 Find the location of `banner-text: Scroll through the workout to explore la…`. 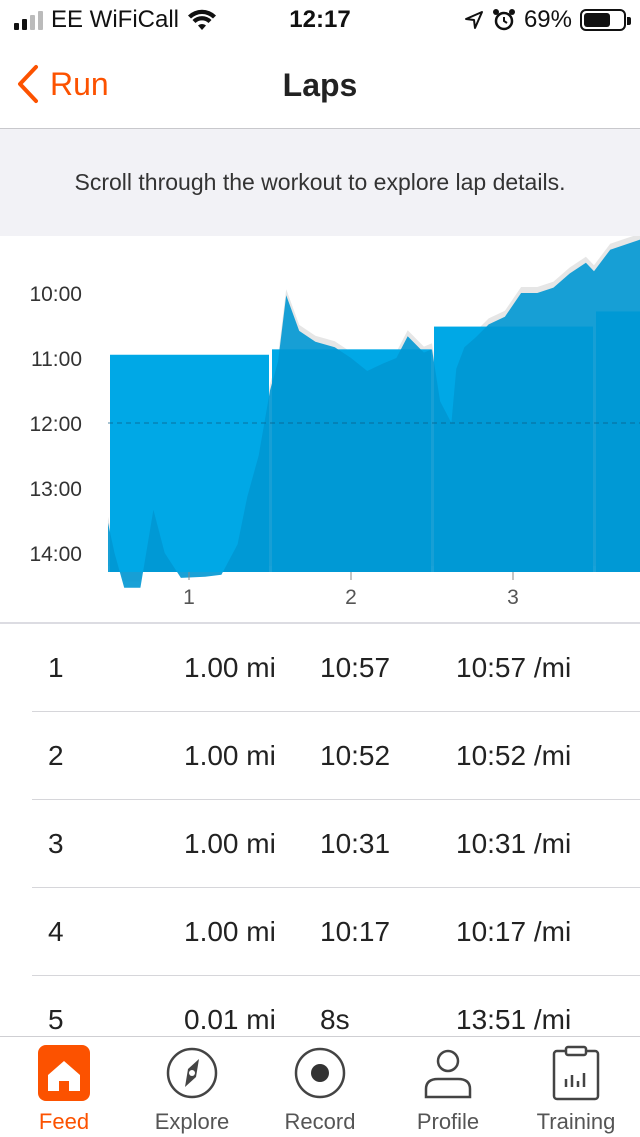

banner-text: Scroll through the workout to explore la… is located at coordinates (320, 182).